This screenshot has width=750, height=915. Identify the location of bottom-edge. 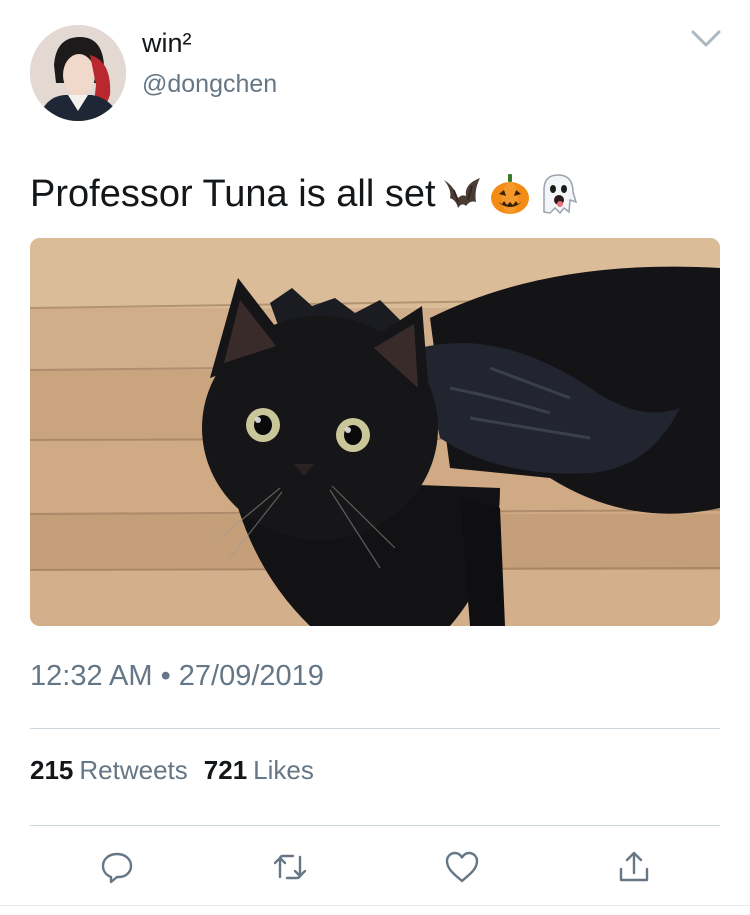
(375, 910).